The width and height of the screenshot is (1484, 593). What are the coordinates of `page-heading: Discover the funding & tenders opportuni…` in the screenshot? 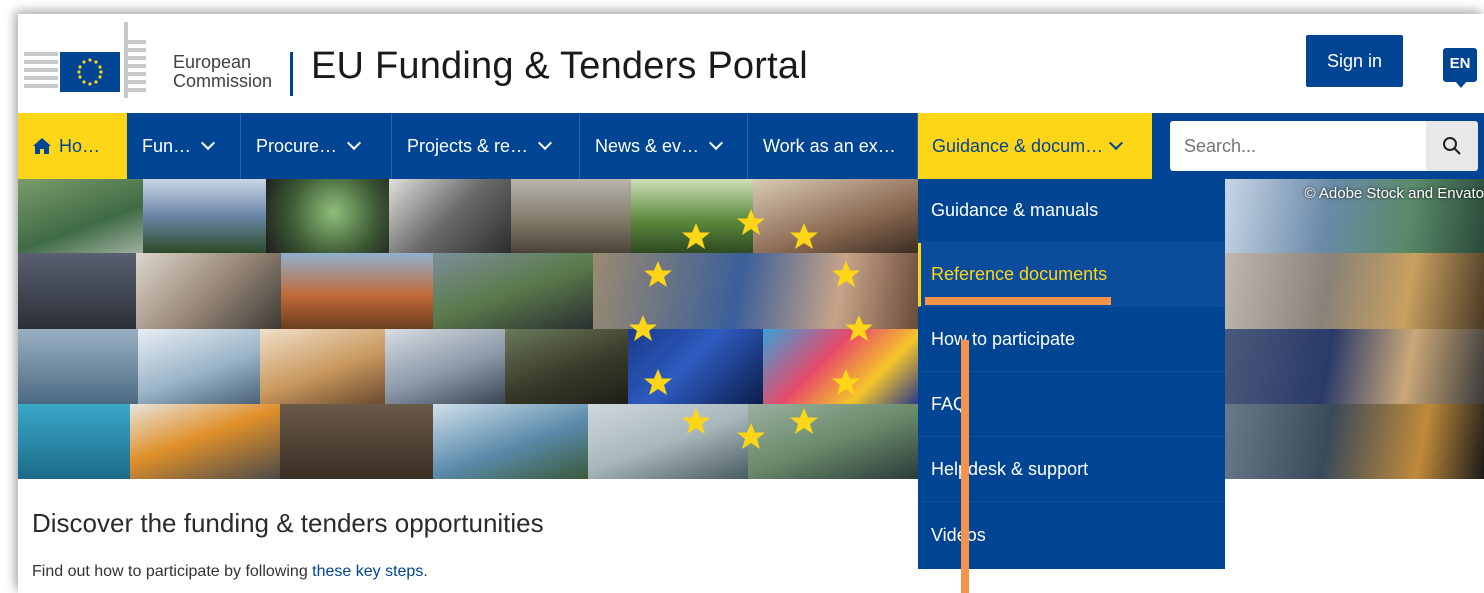 It's located at (288, 523).